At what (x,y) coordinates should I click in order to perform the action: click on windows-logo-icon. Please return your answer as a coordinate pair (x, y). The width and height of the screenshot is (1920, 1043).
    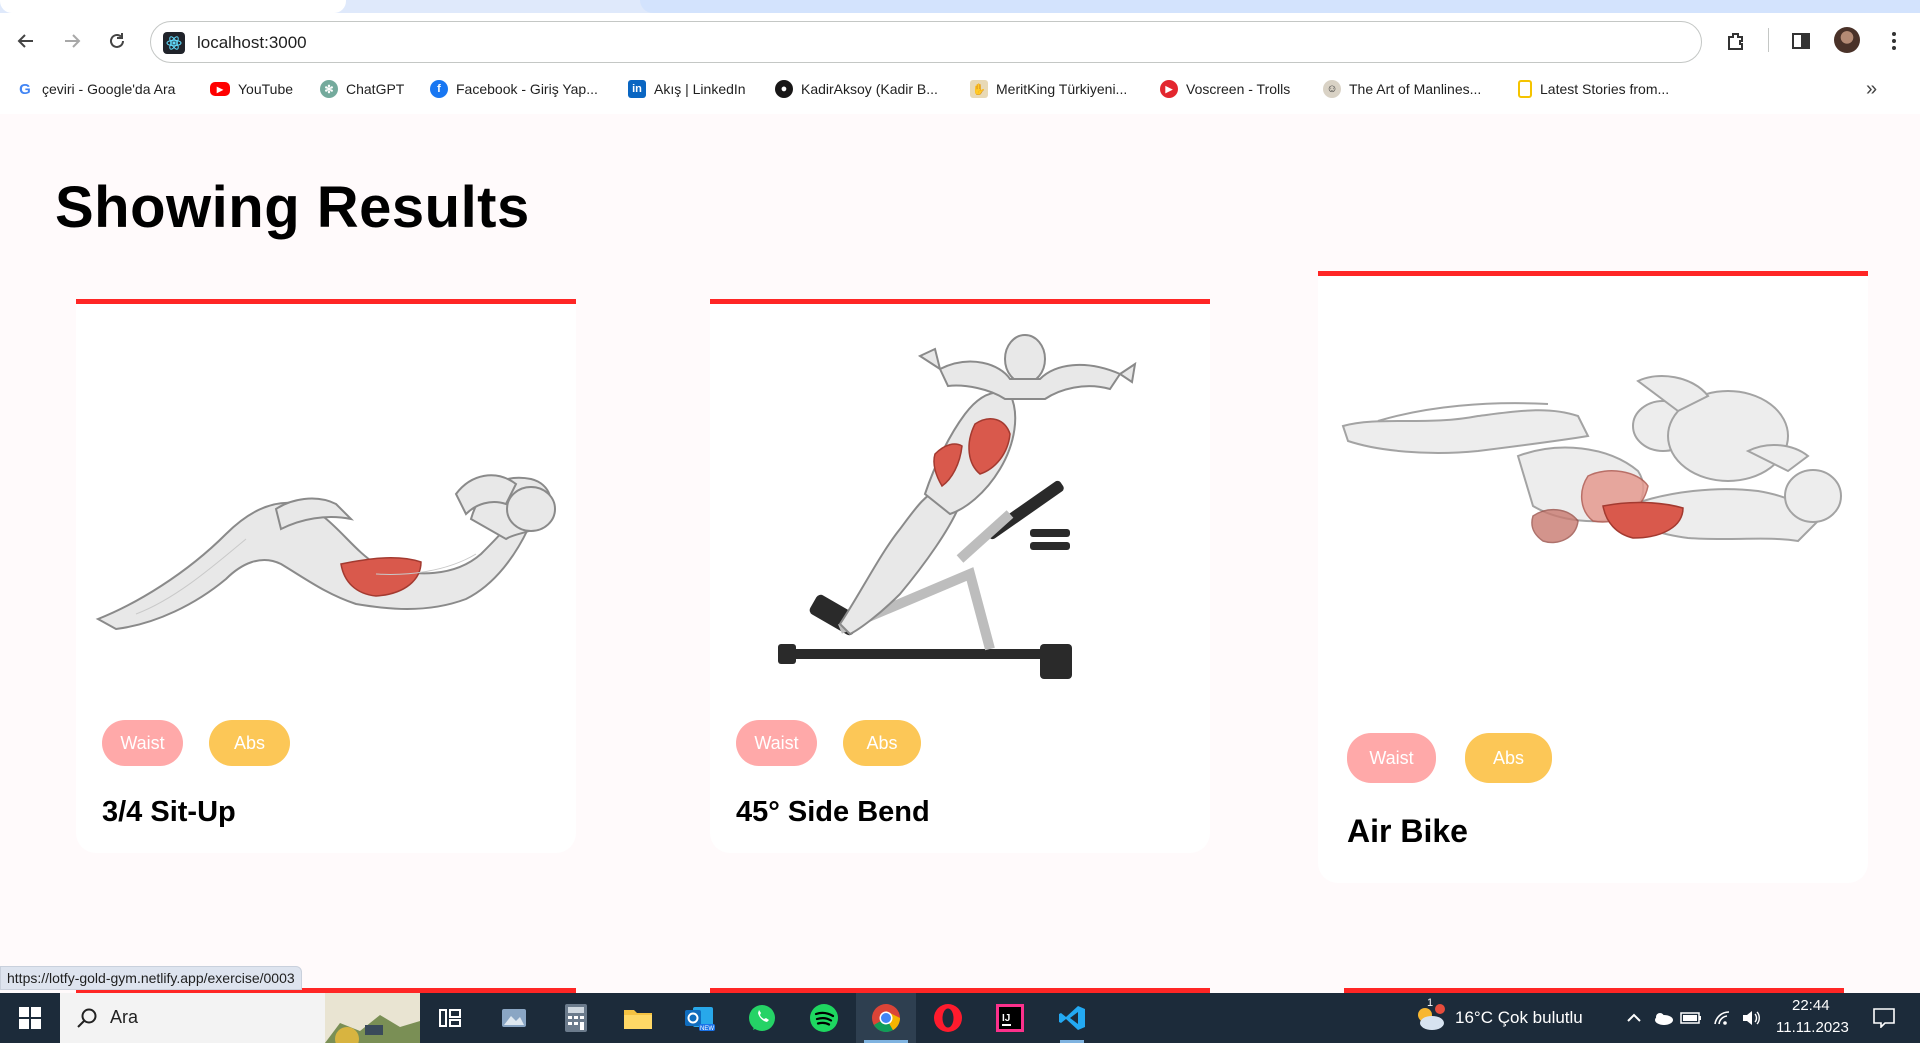
    Looking at the image, I should click on (30, 1018).